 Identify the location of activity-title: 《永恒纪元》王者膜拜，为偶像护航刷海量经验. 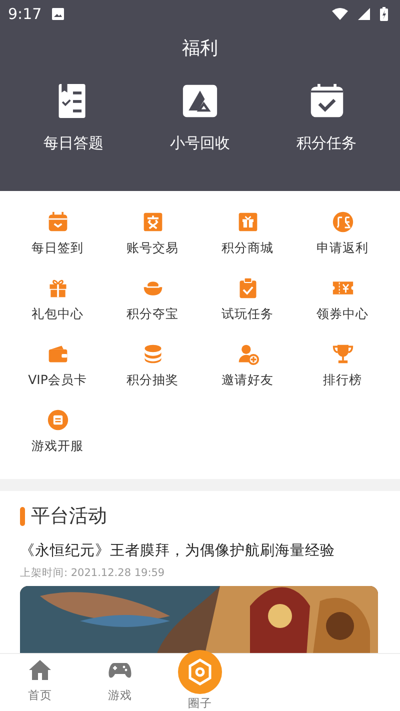
(200, 550).